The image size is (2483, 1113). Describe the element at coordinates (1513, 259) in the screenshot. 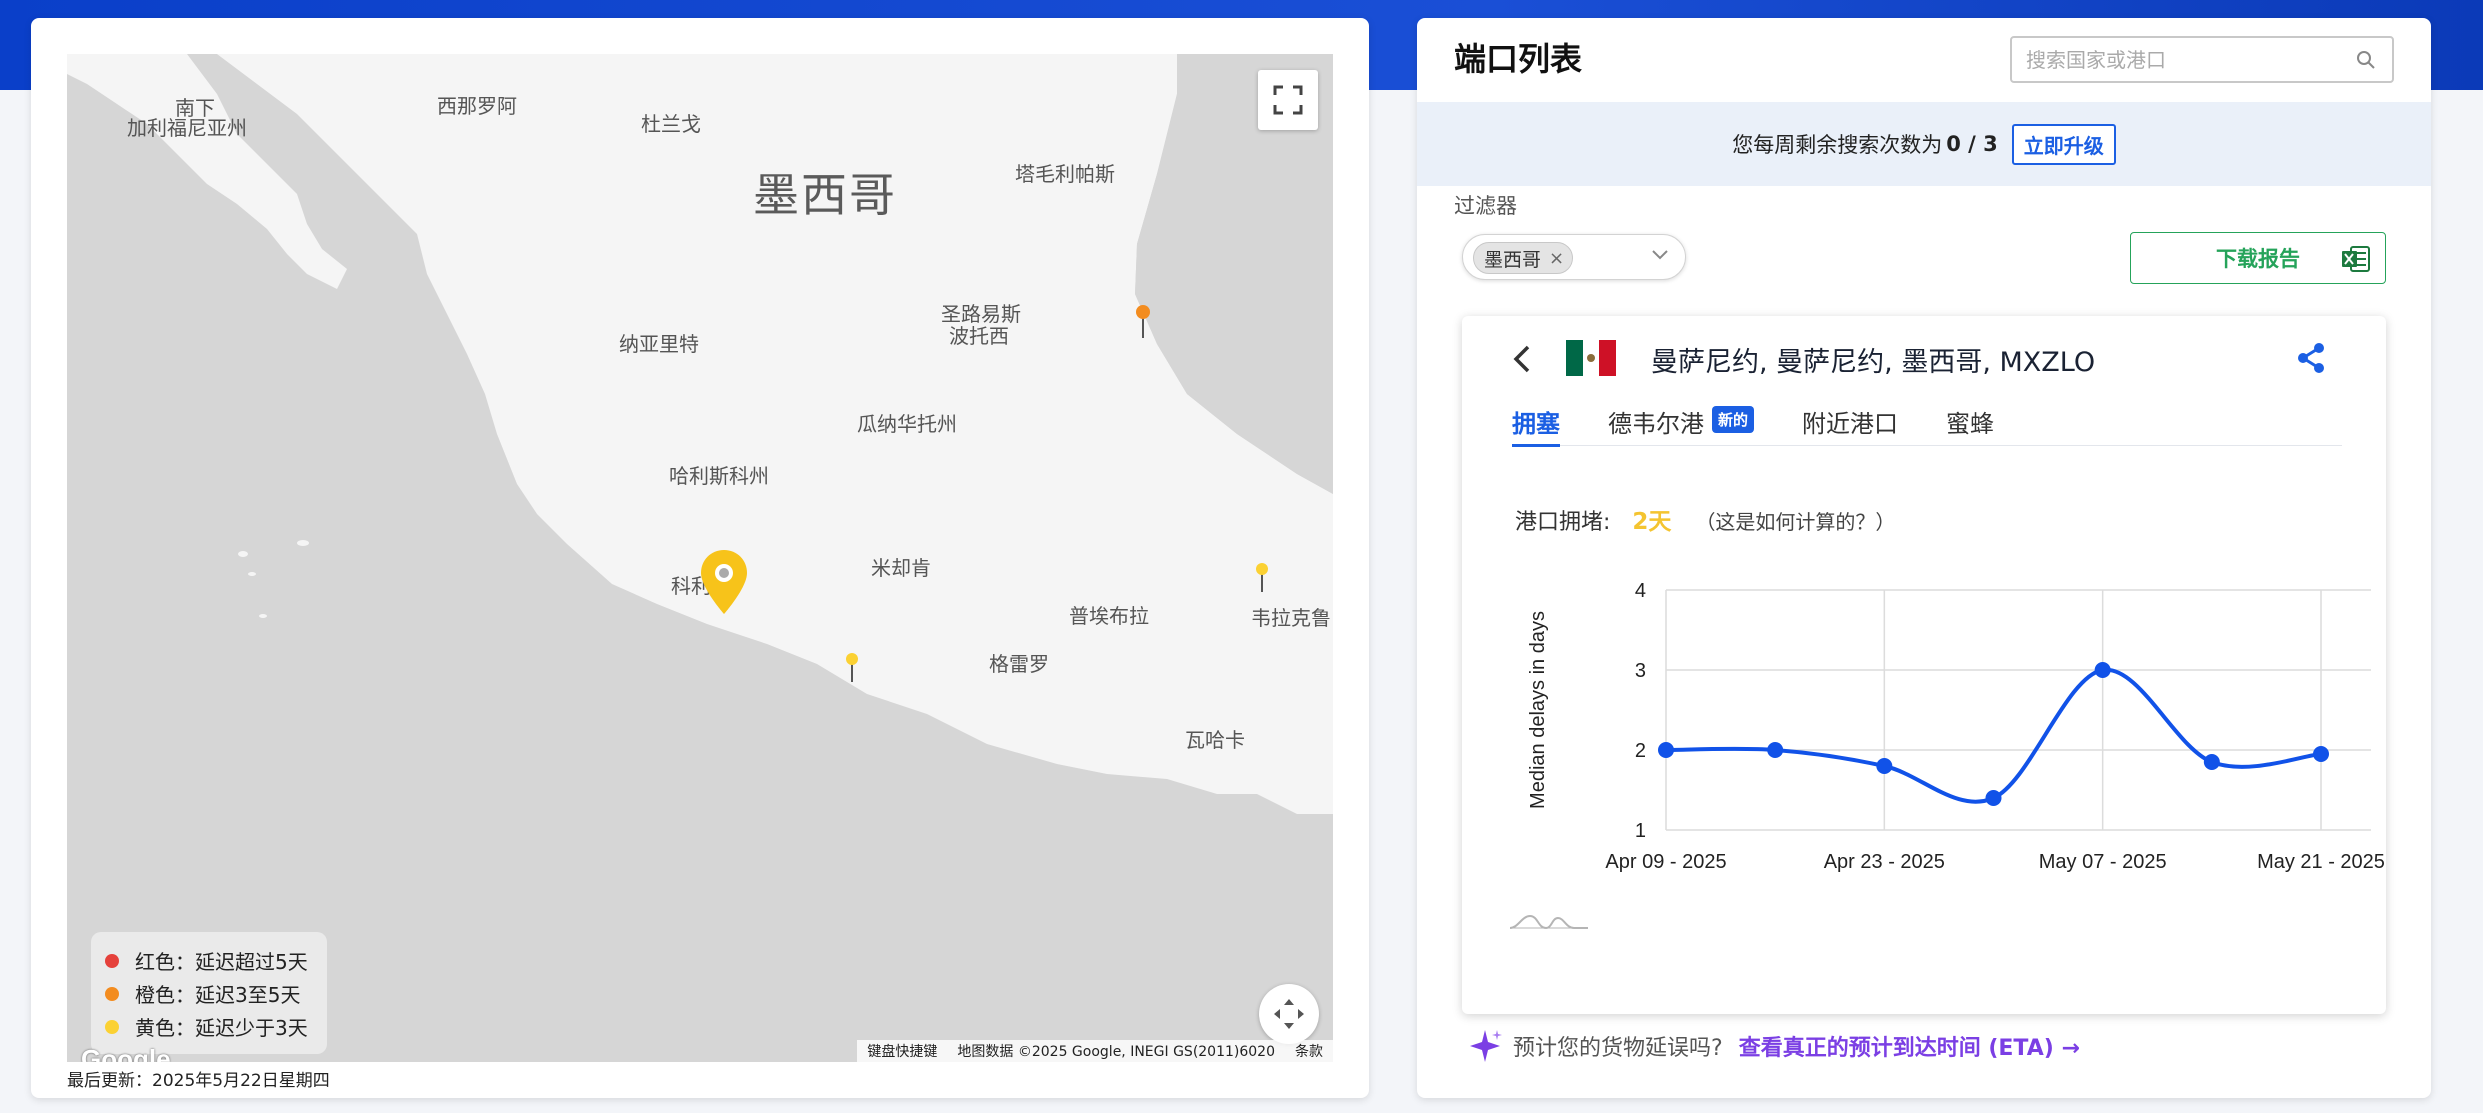

I see `filter-chip-label: 墨西哥` at that location.